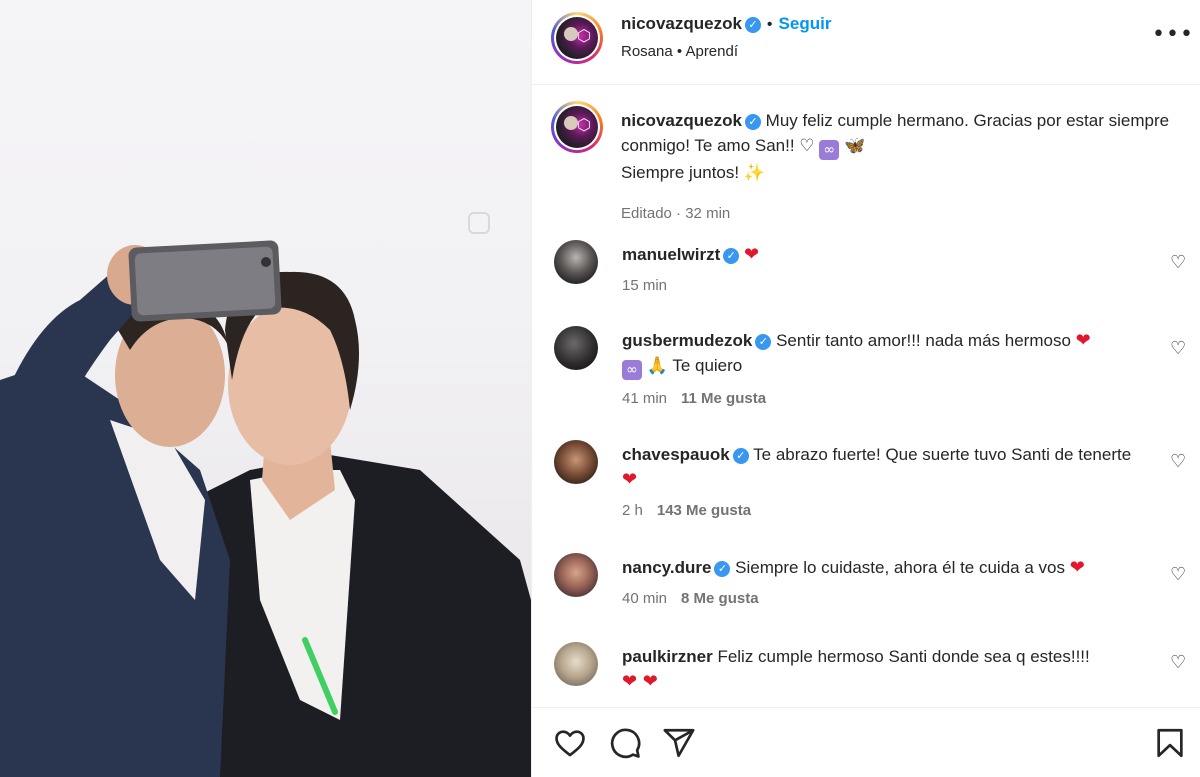 This screenshot has width=1200, height=777. I want to click on sparkles-emoji: ✨, so click(754, 173).